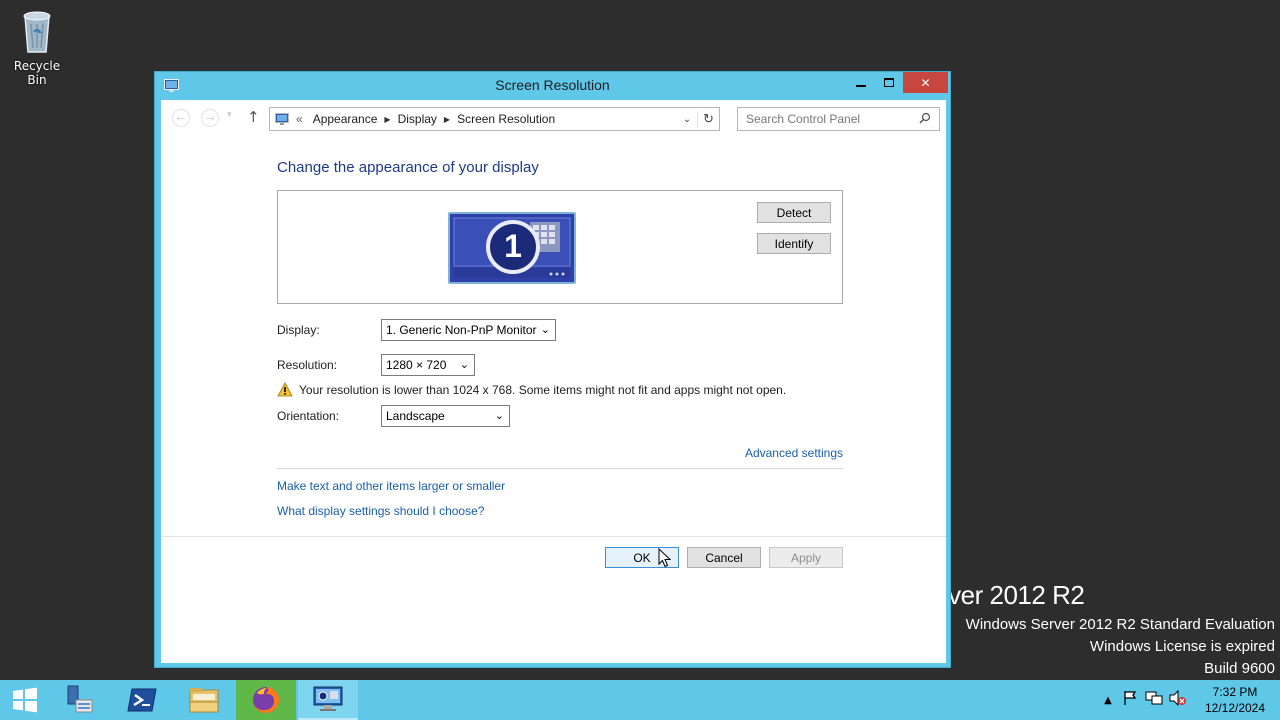 The width and height of the screenshot is (1280, 720). Describe the element at coordinates (415, 416) in the screenshot. I see `orientation-value: Landscape` at that location.